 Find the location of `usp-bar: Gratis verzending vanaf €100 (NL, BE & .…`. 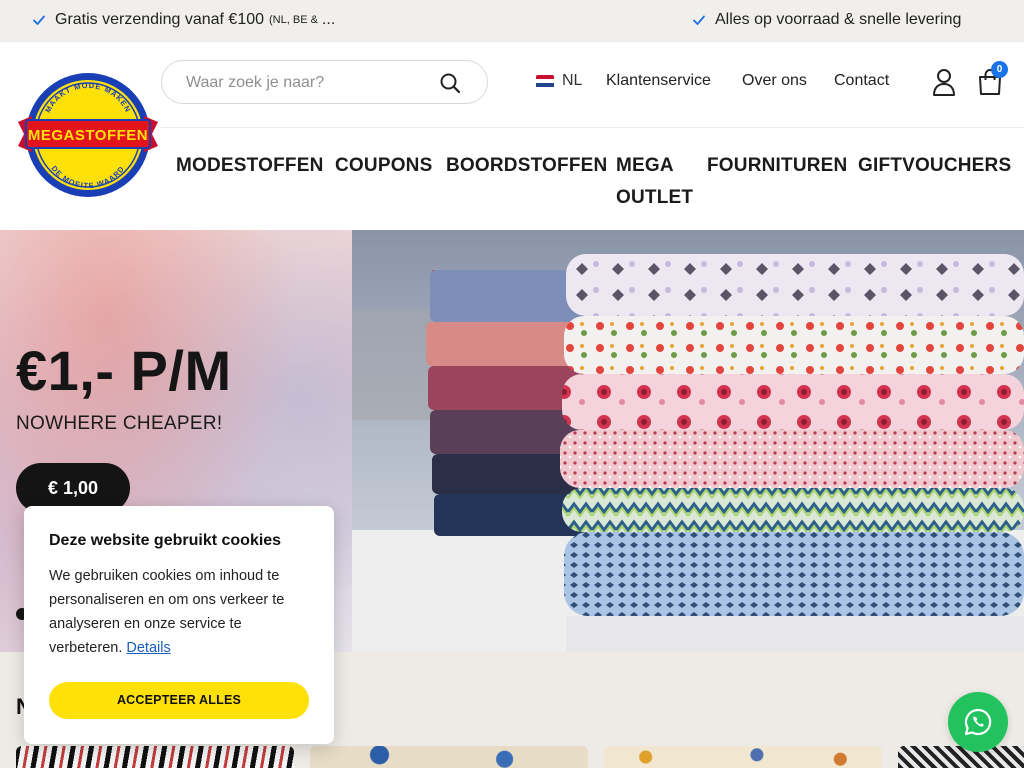

usp-bar: Gratis verzending vanaf €100 (NL, BE & .… is located at coordinates (512, 21).